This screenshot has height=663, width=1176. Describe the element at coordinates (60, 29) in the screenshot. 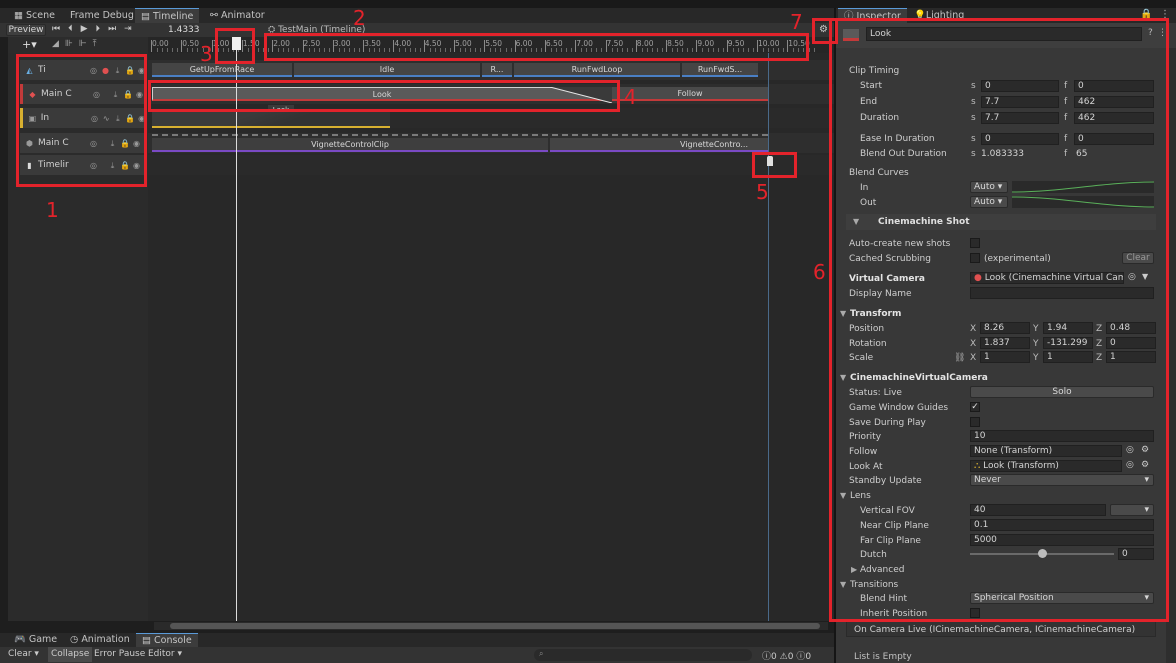

I see `go-start-icon: ⏮` at that location.